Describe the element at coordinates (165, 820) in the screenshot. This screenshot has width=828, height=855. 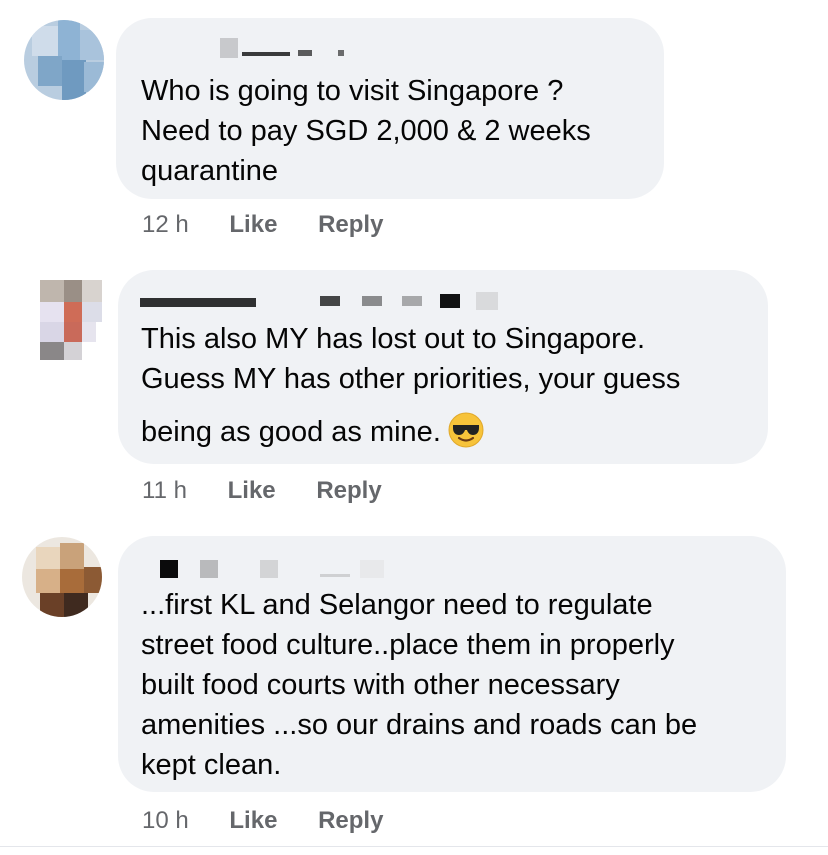
I see `timestamp: 10 h` at that location.